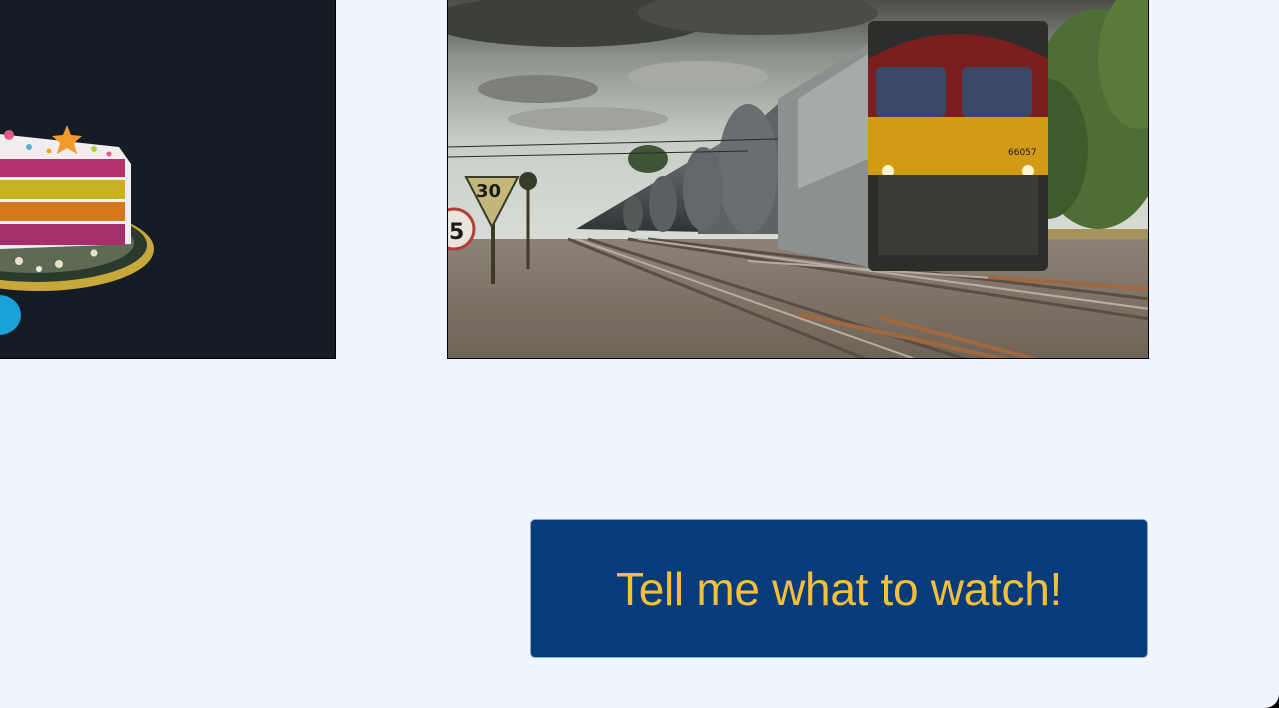 The image size is (1279, 708). I want to click on cake-illustration, so click(167, 179).